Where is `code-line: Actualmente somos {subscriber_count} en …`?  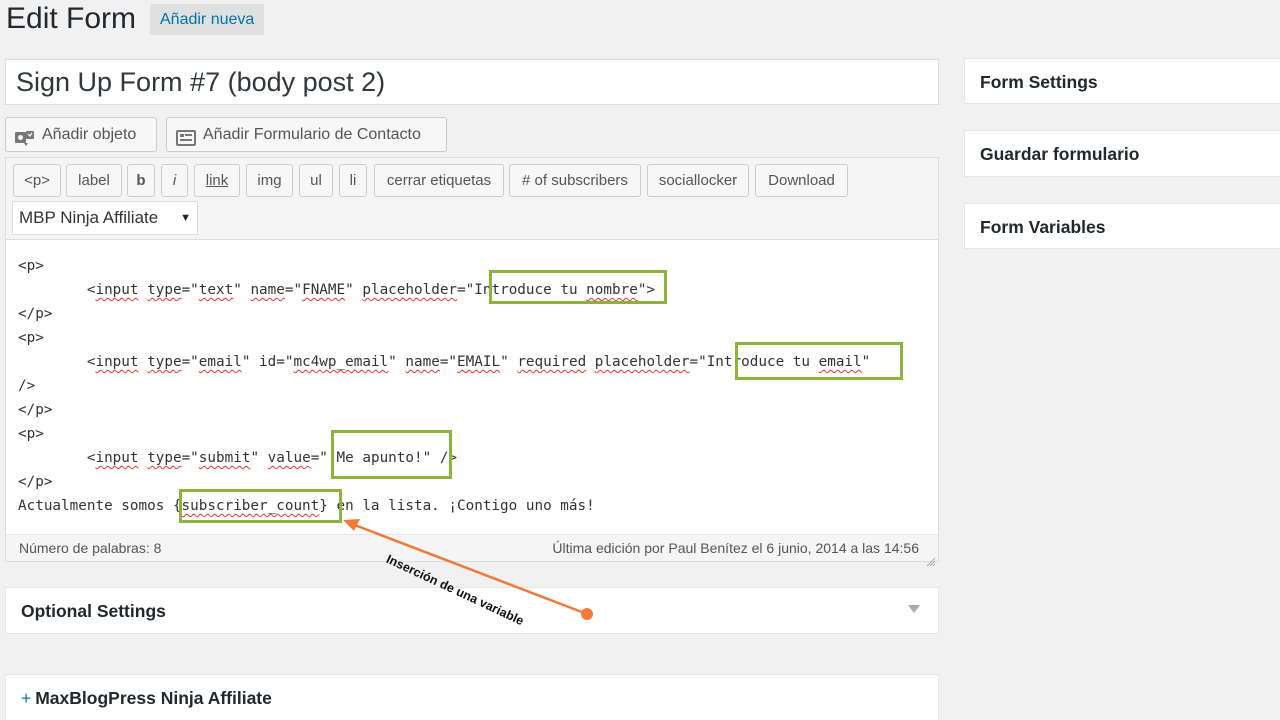 code-line: Actualmente somos {subscriber_count} en … is located at coordinates (306, 506).